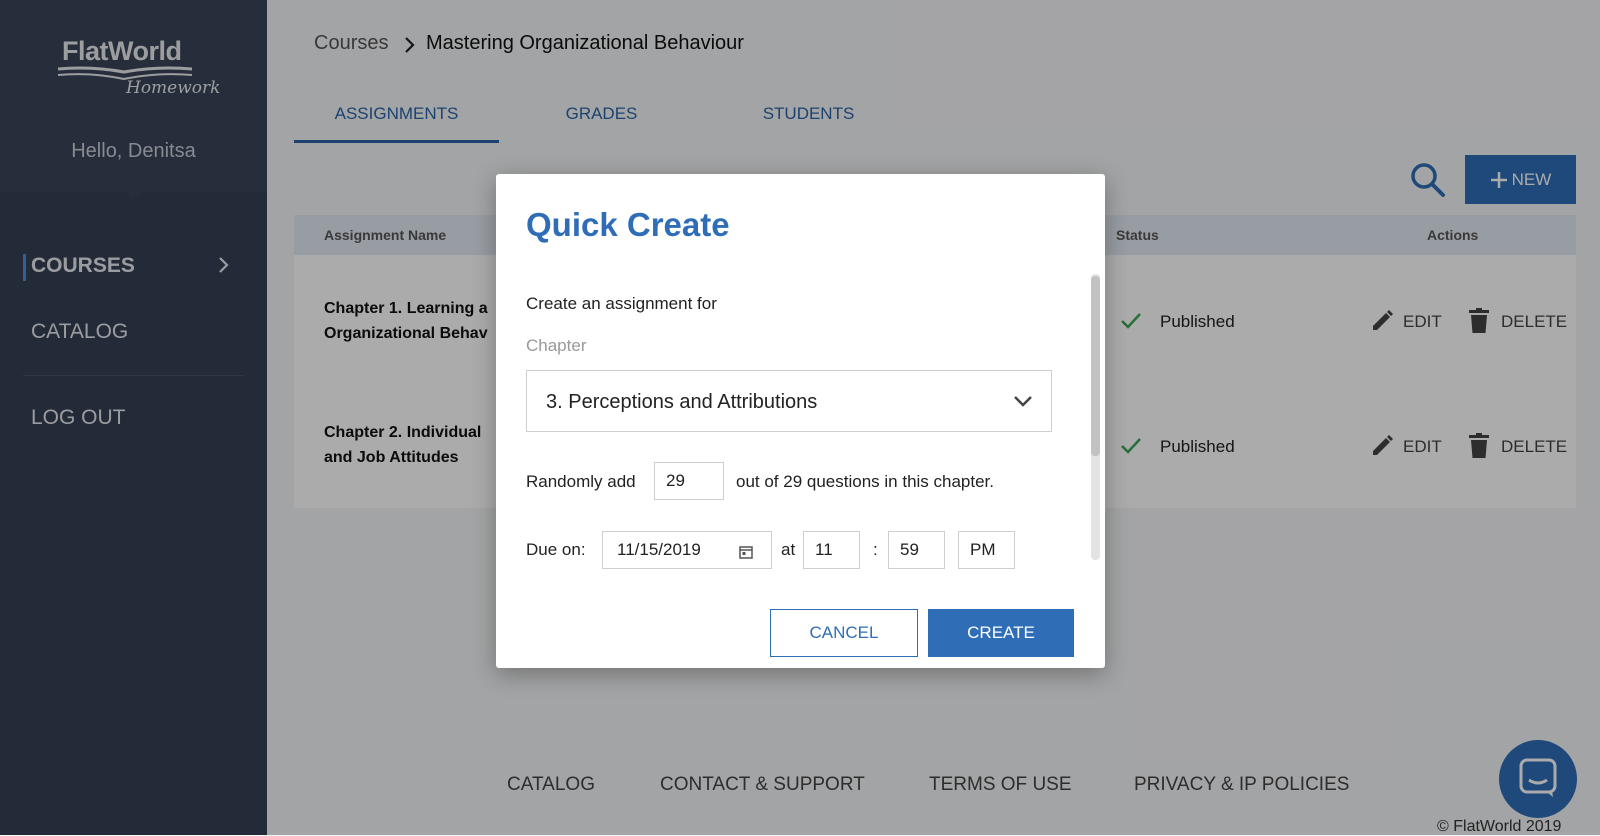 The image size is (1600, 836). Describe the element at coordinates (844, 633) in the screenshot. I see `cancel-button: CANCEL` at that location.